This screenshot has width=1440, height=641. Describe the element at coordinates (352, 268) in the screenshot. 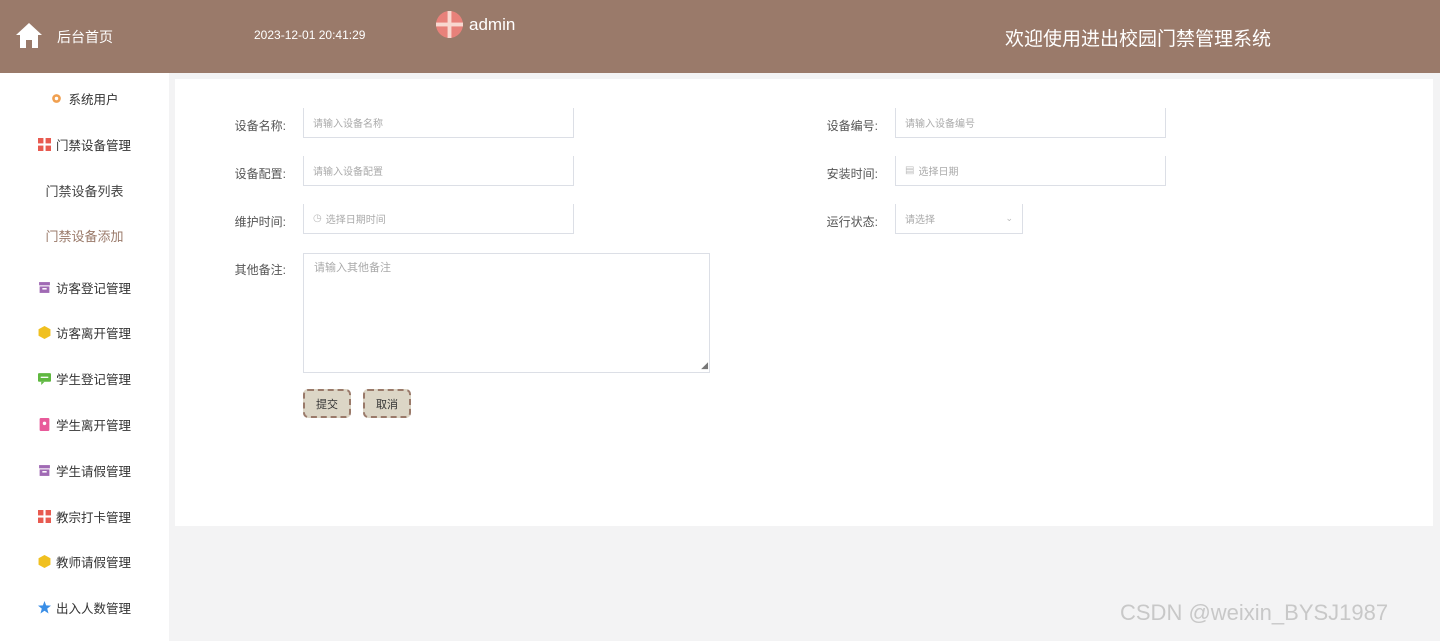

I see `remarks-placeholder: 请输入其他备注` at that location.